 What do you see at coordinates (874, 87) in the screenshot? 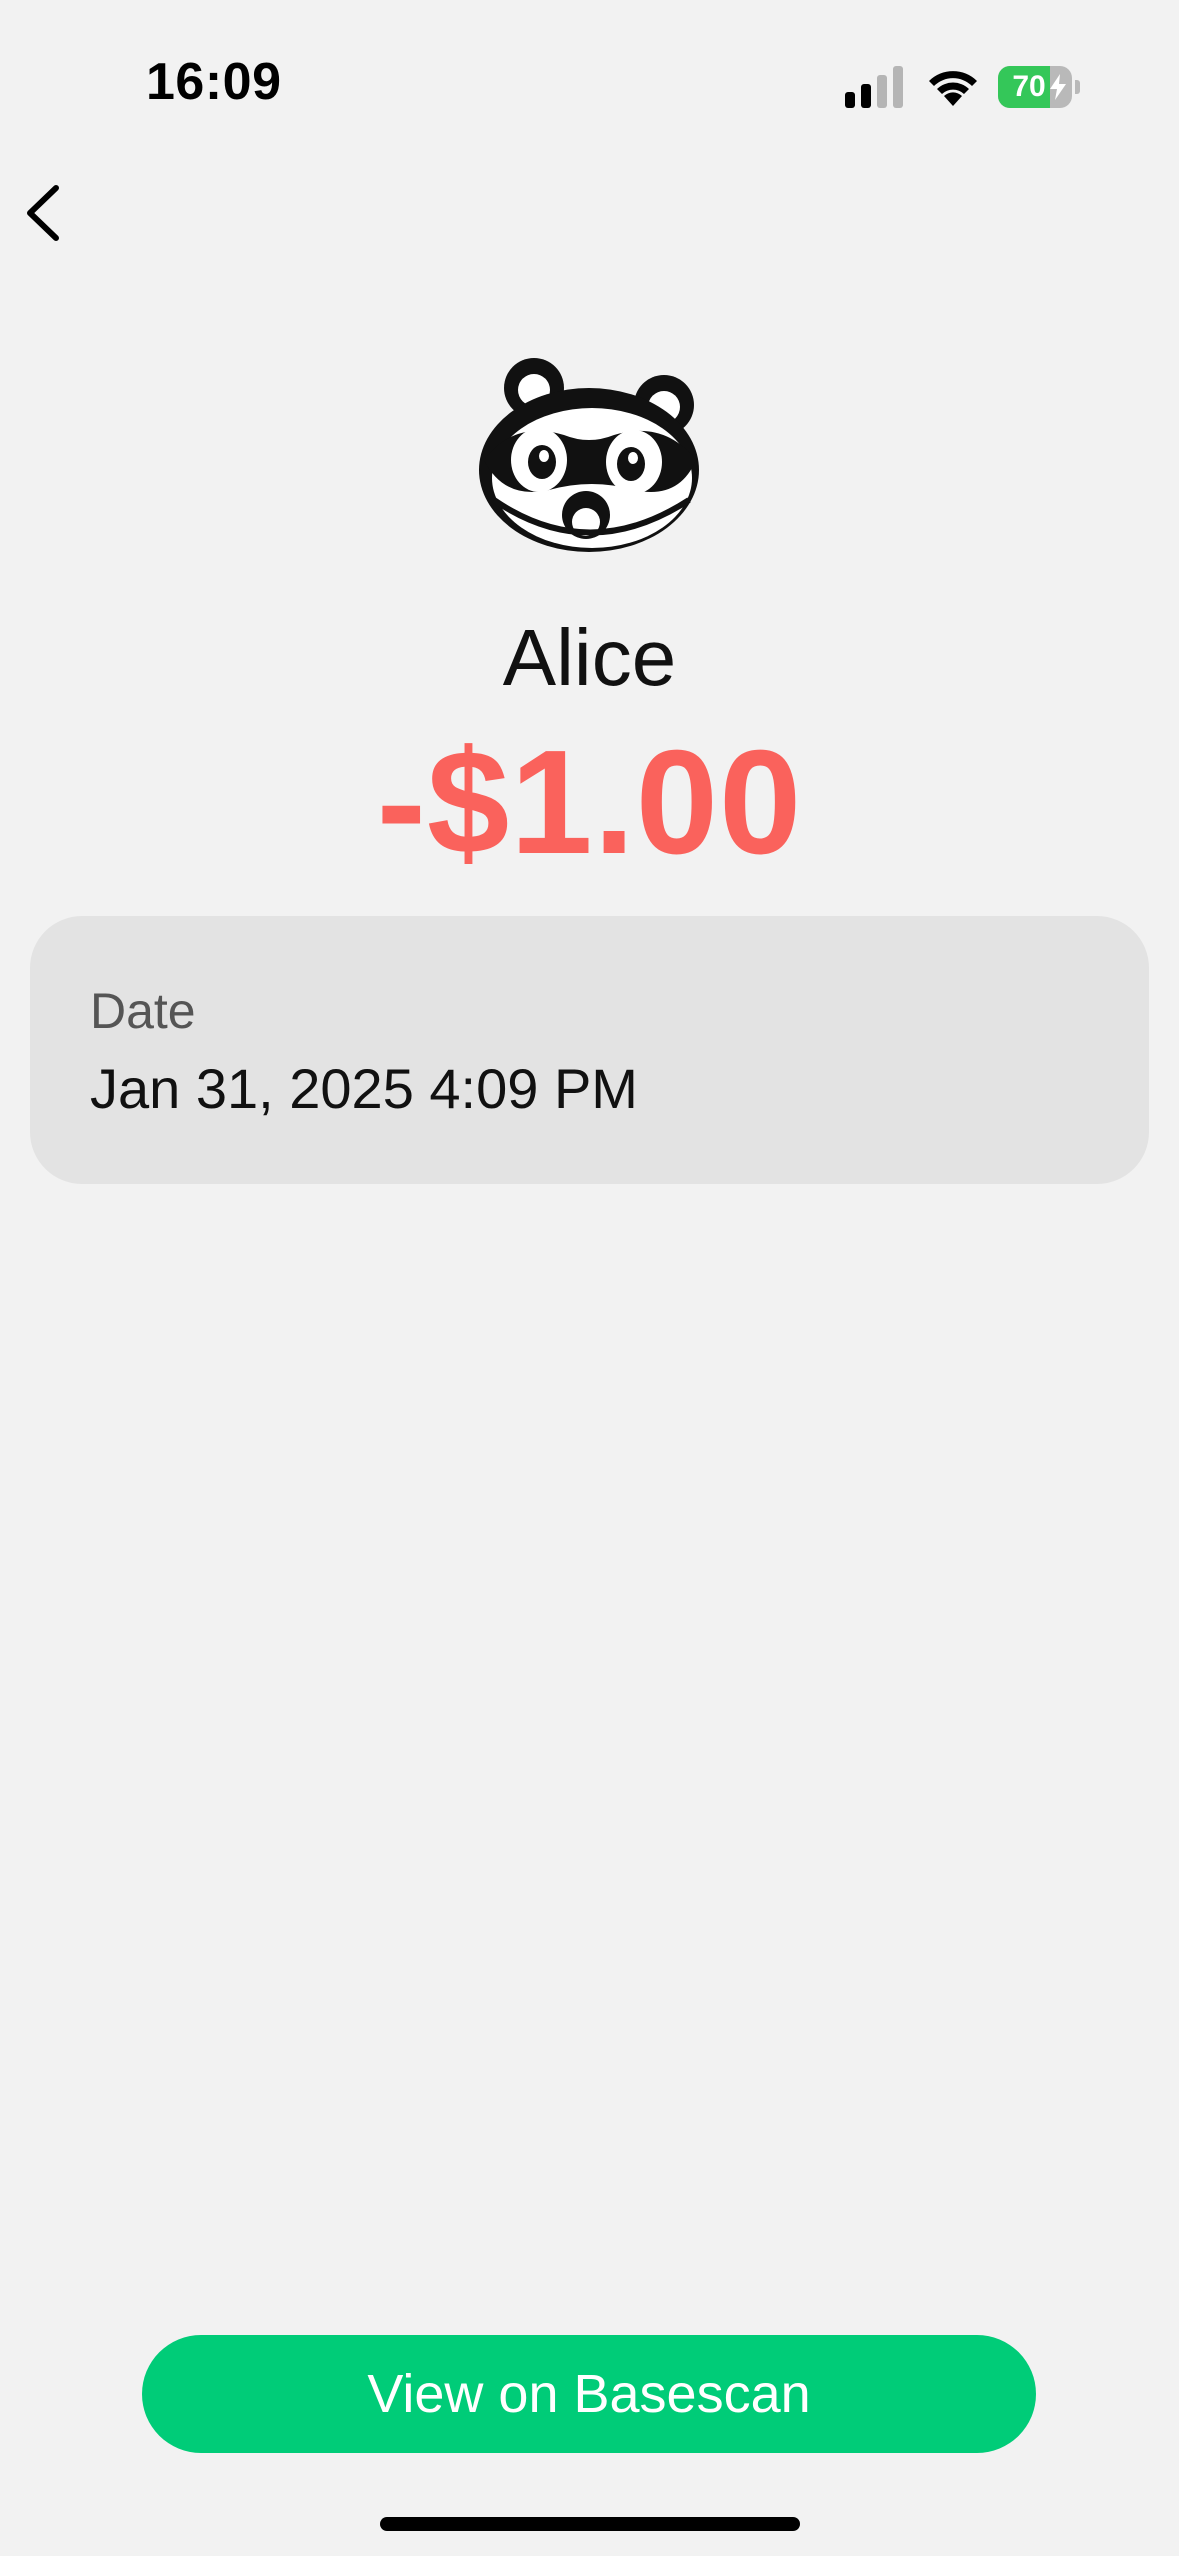
I see `cellular-signal-icon` at bounding box center [874, 87].